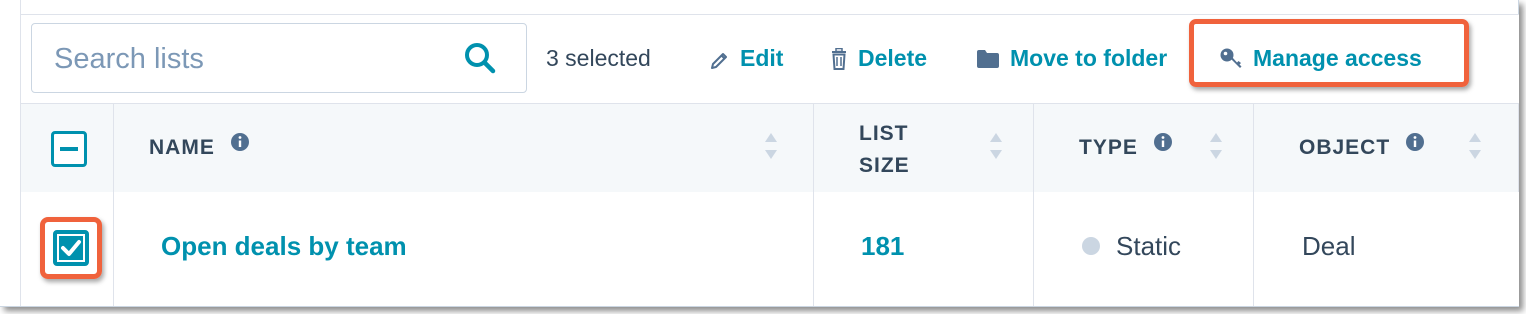  I want to click on column-label-list-size-line2: SIZE, so click(884, 165).